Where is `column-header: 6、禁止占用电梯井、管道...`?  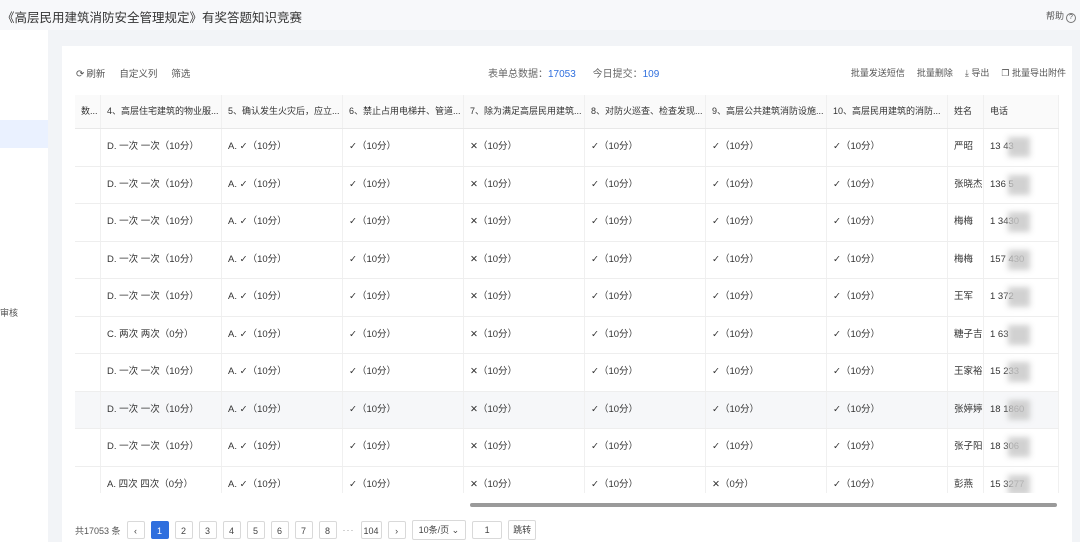
column-header: 6、禁止占用电梯井、管道... is located at coordinates (403, 111).